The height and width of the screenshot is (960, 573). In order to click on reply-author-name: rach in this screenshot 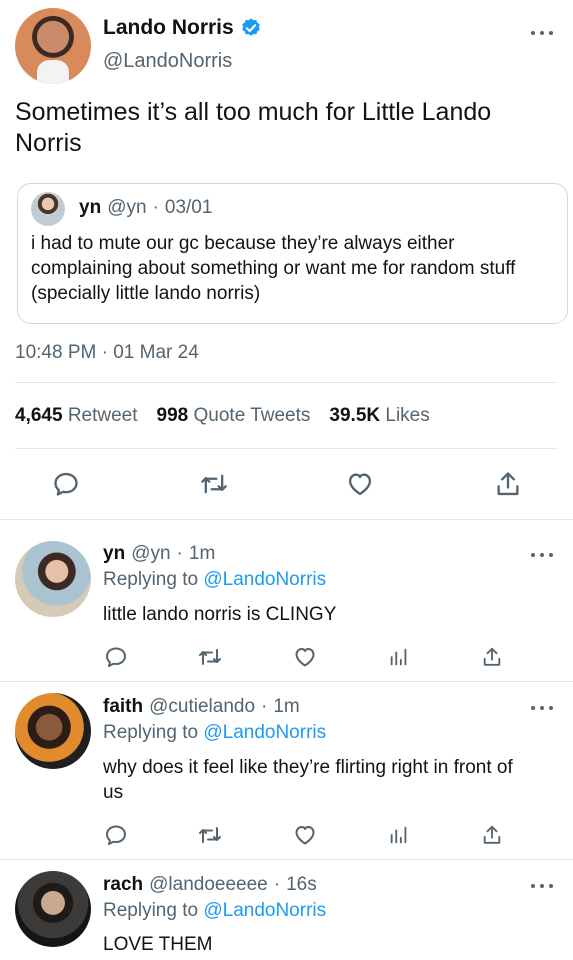, I will do `click(123, 885)`.